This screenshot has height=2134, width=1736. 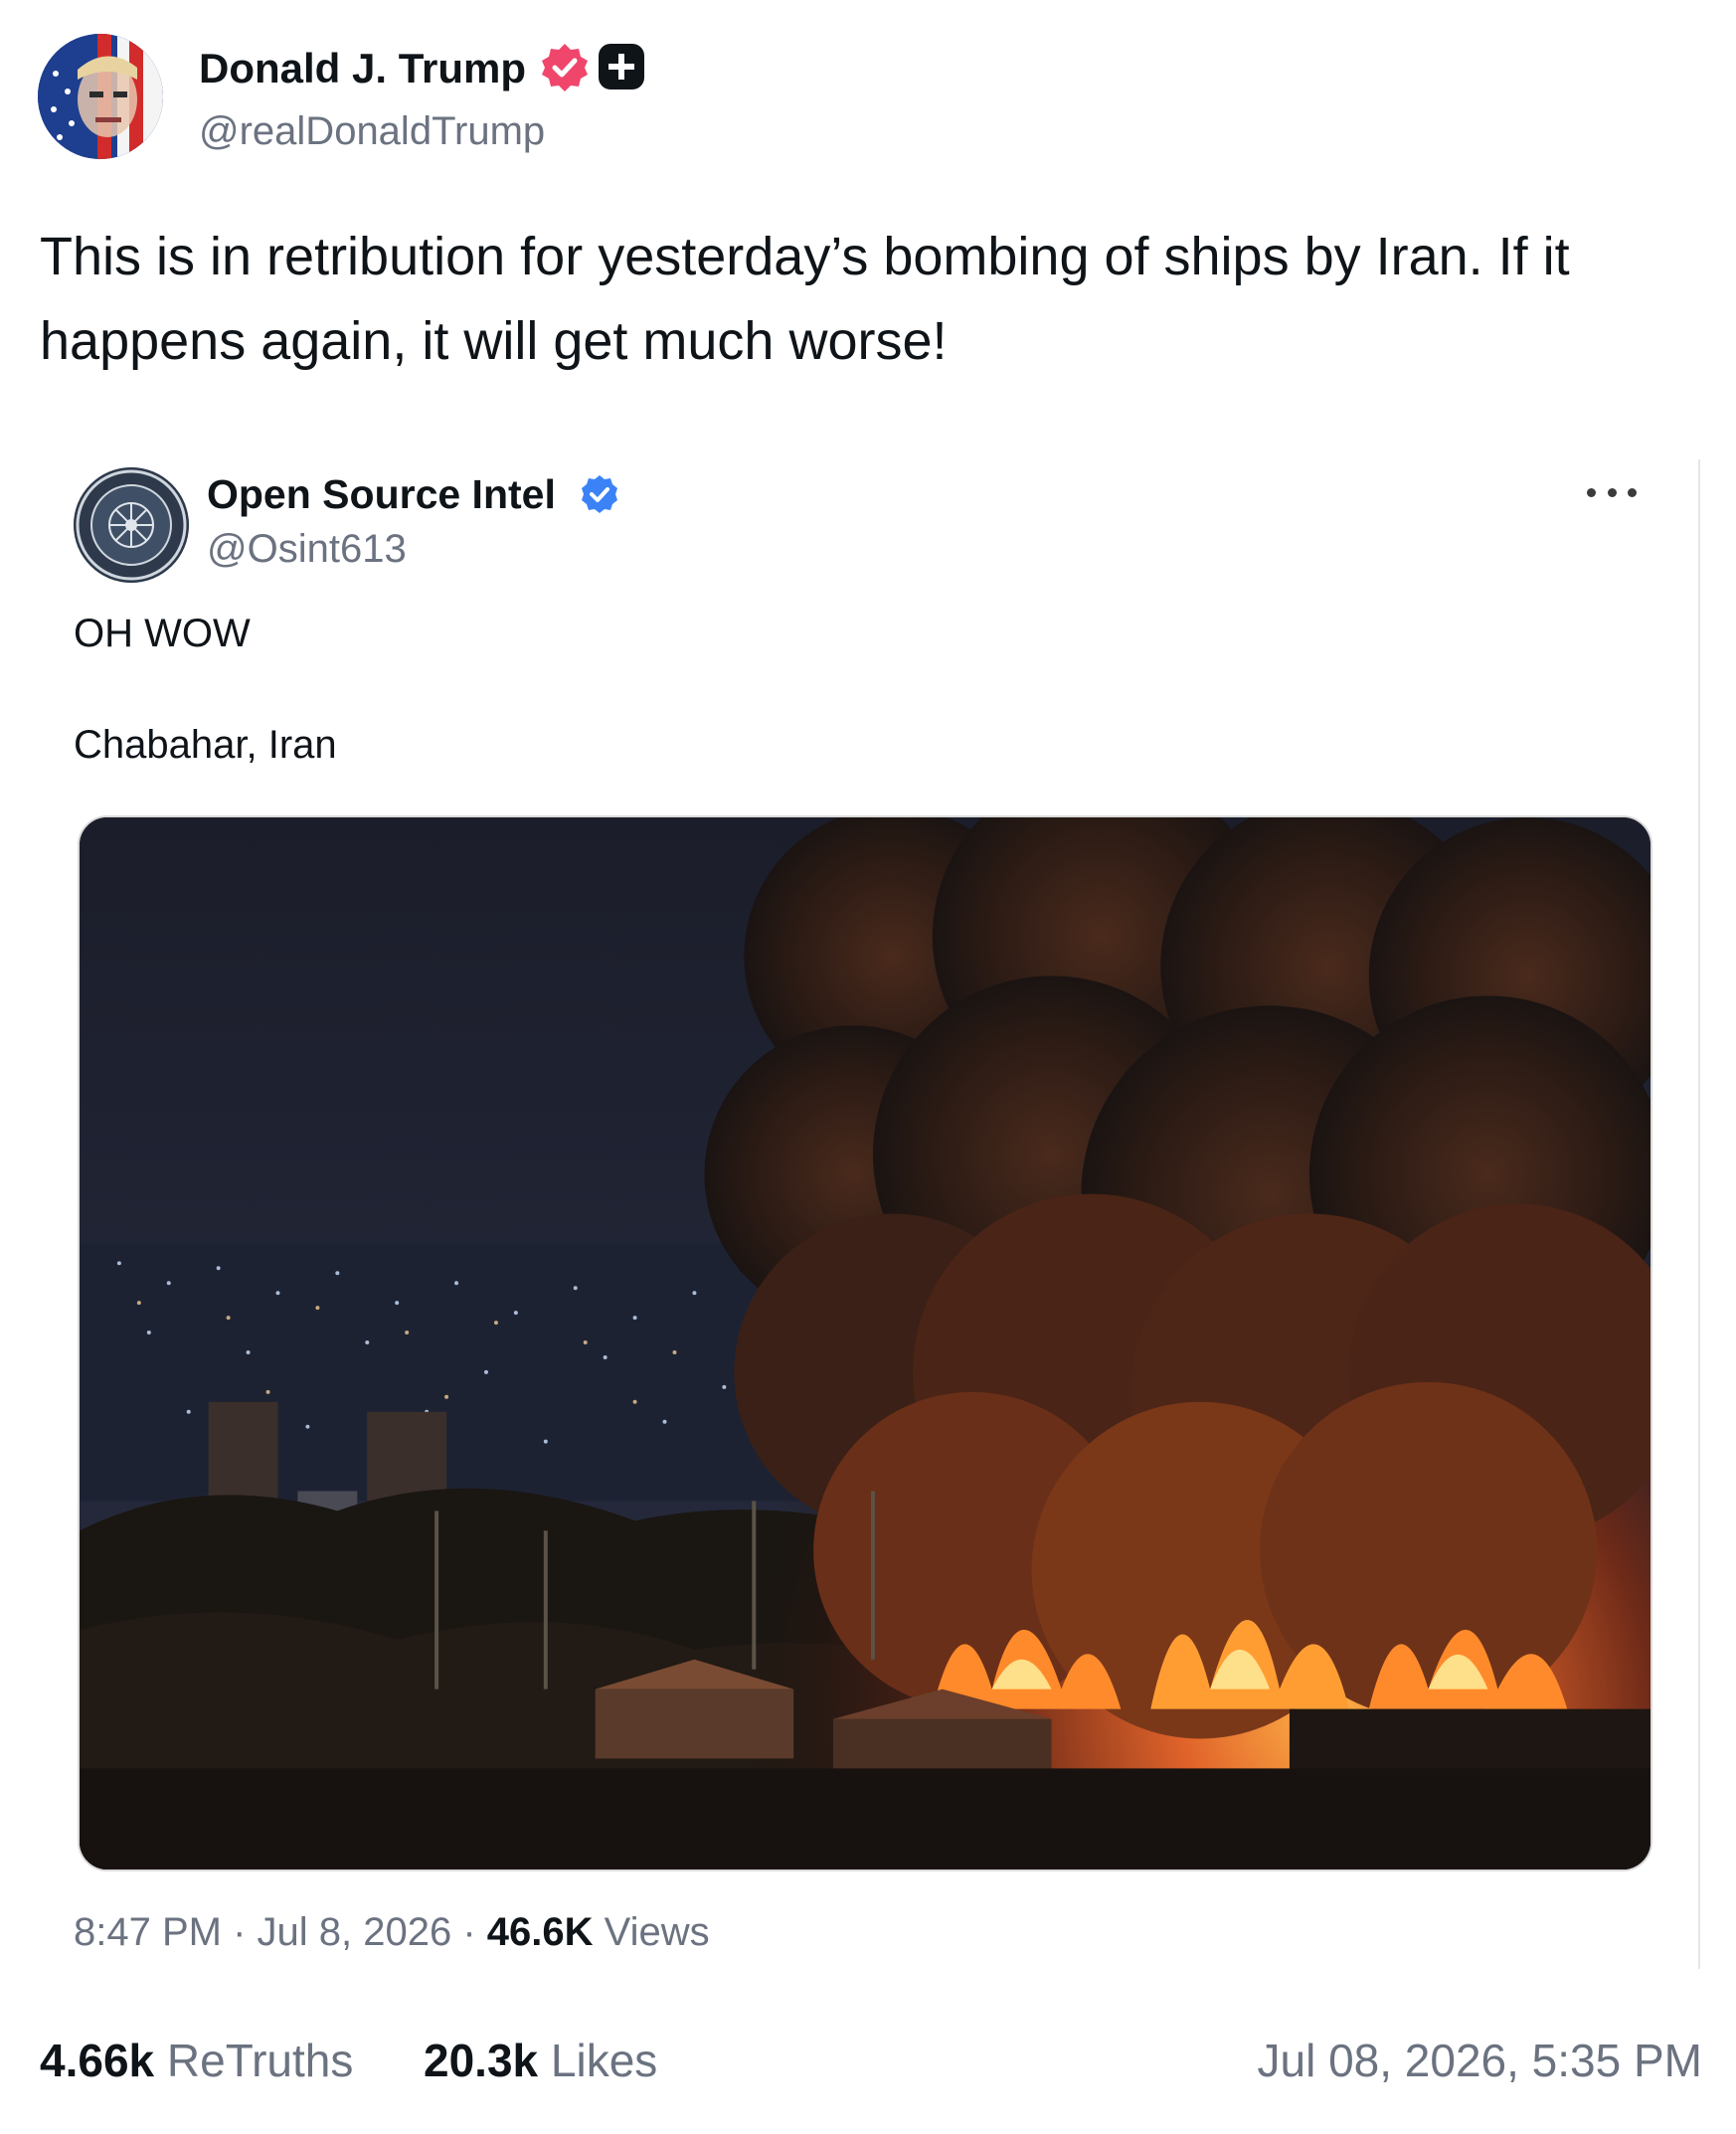 I want to click on quoted-author-avatar, so click(x=132, y=525).